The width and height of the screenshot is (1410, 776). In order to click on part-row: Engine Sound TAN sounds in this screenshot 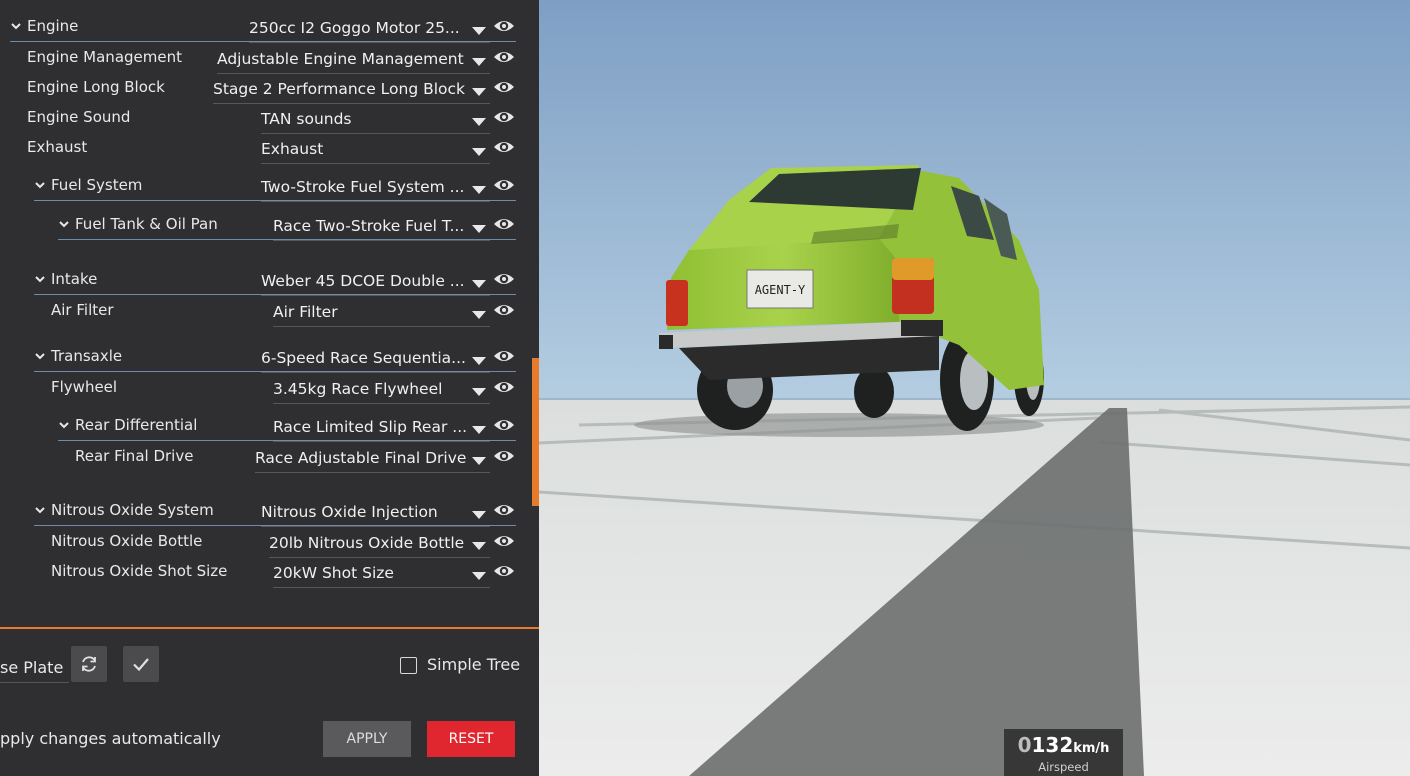, I will do `click(269, 121)`.